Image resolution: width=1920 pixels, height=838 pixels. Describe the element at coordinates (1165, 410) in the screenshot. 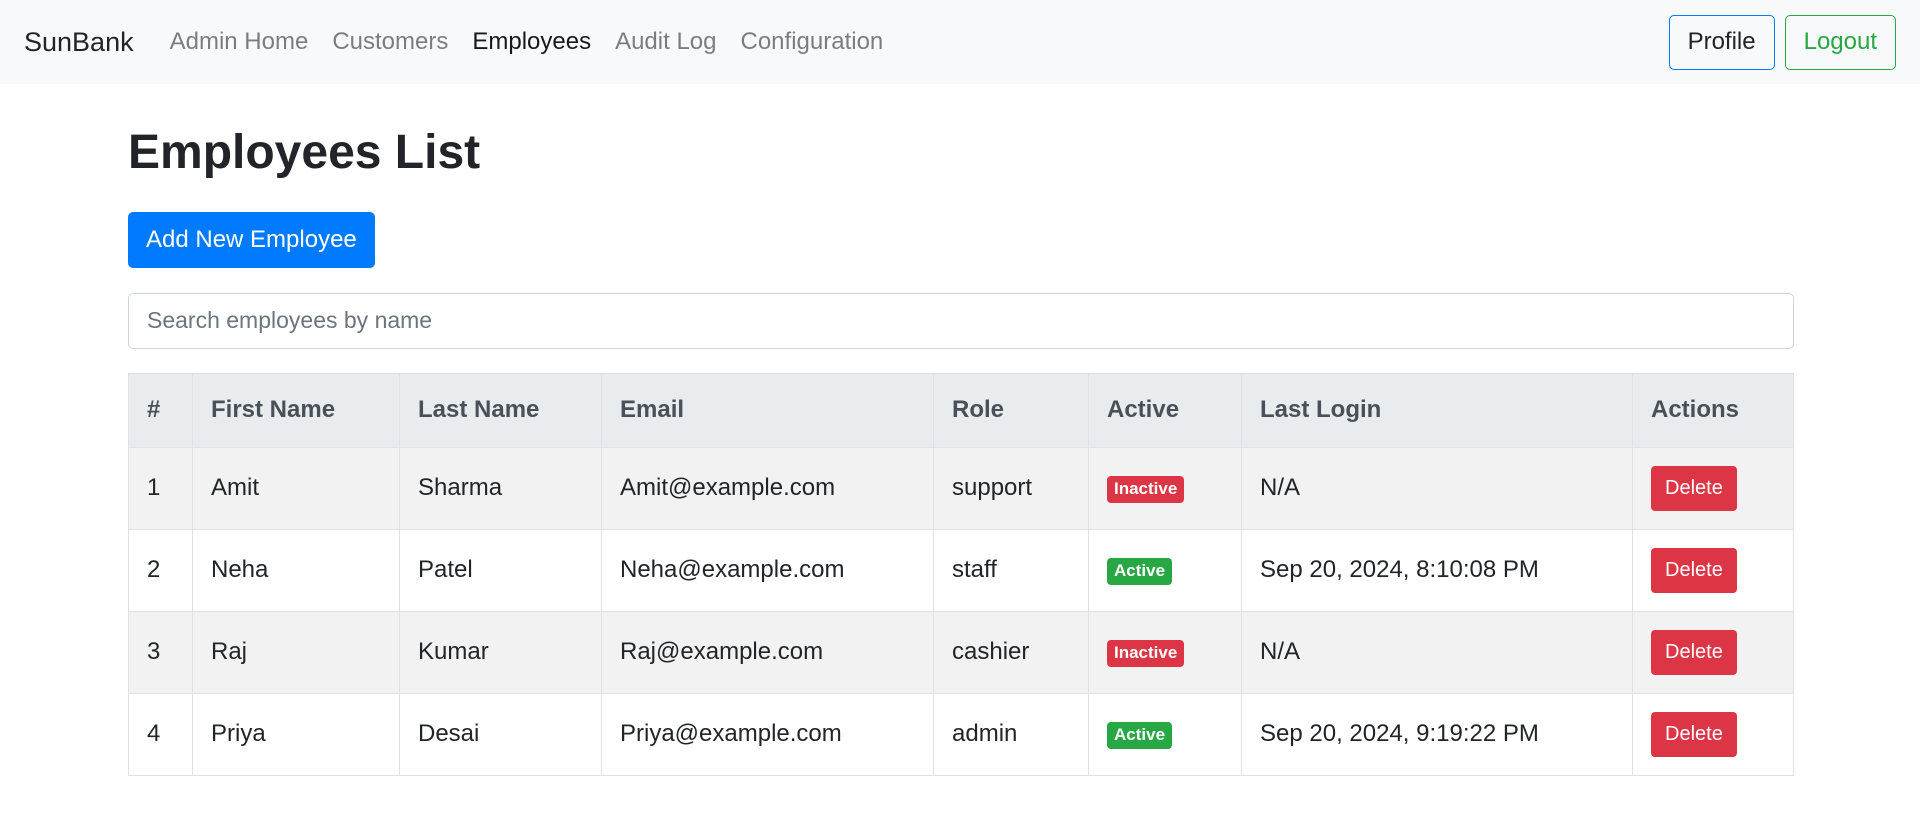

I see `header-active: Active` at that location.